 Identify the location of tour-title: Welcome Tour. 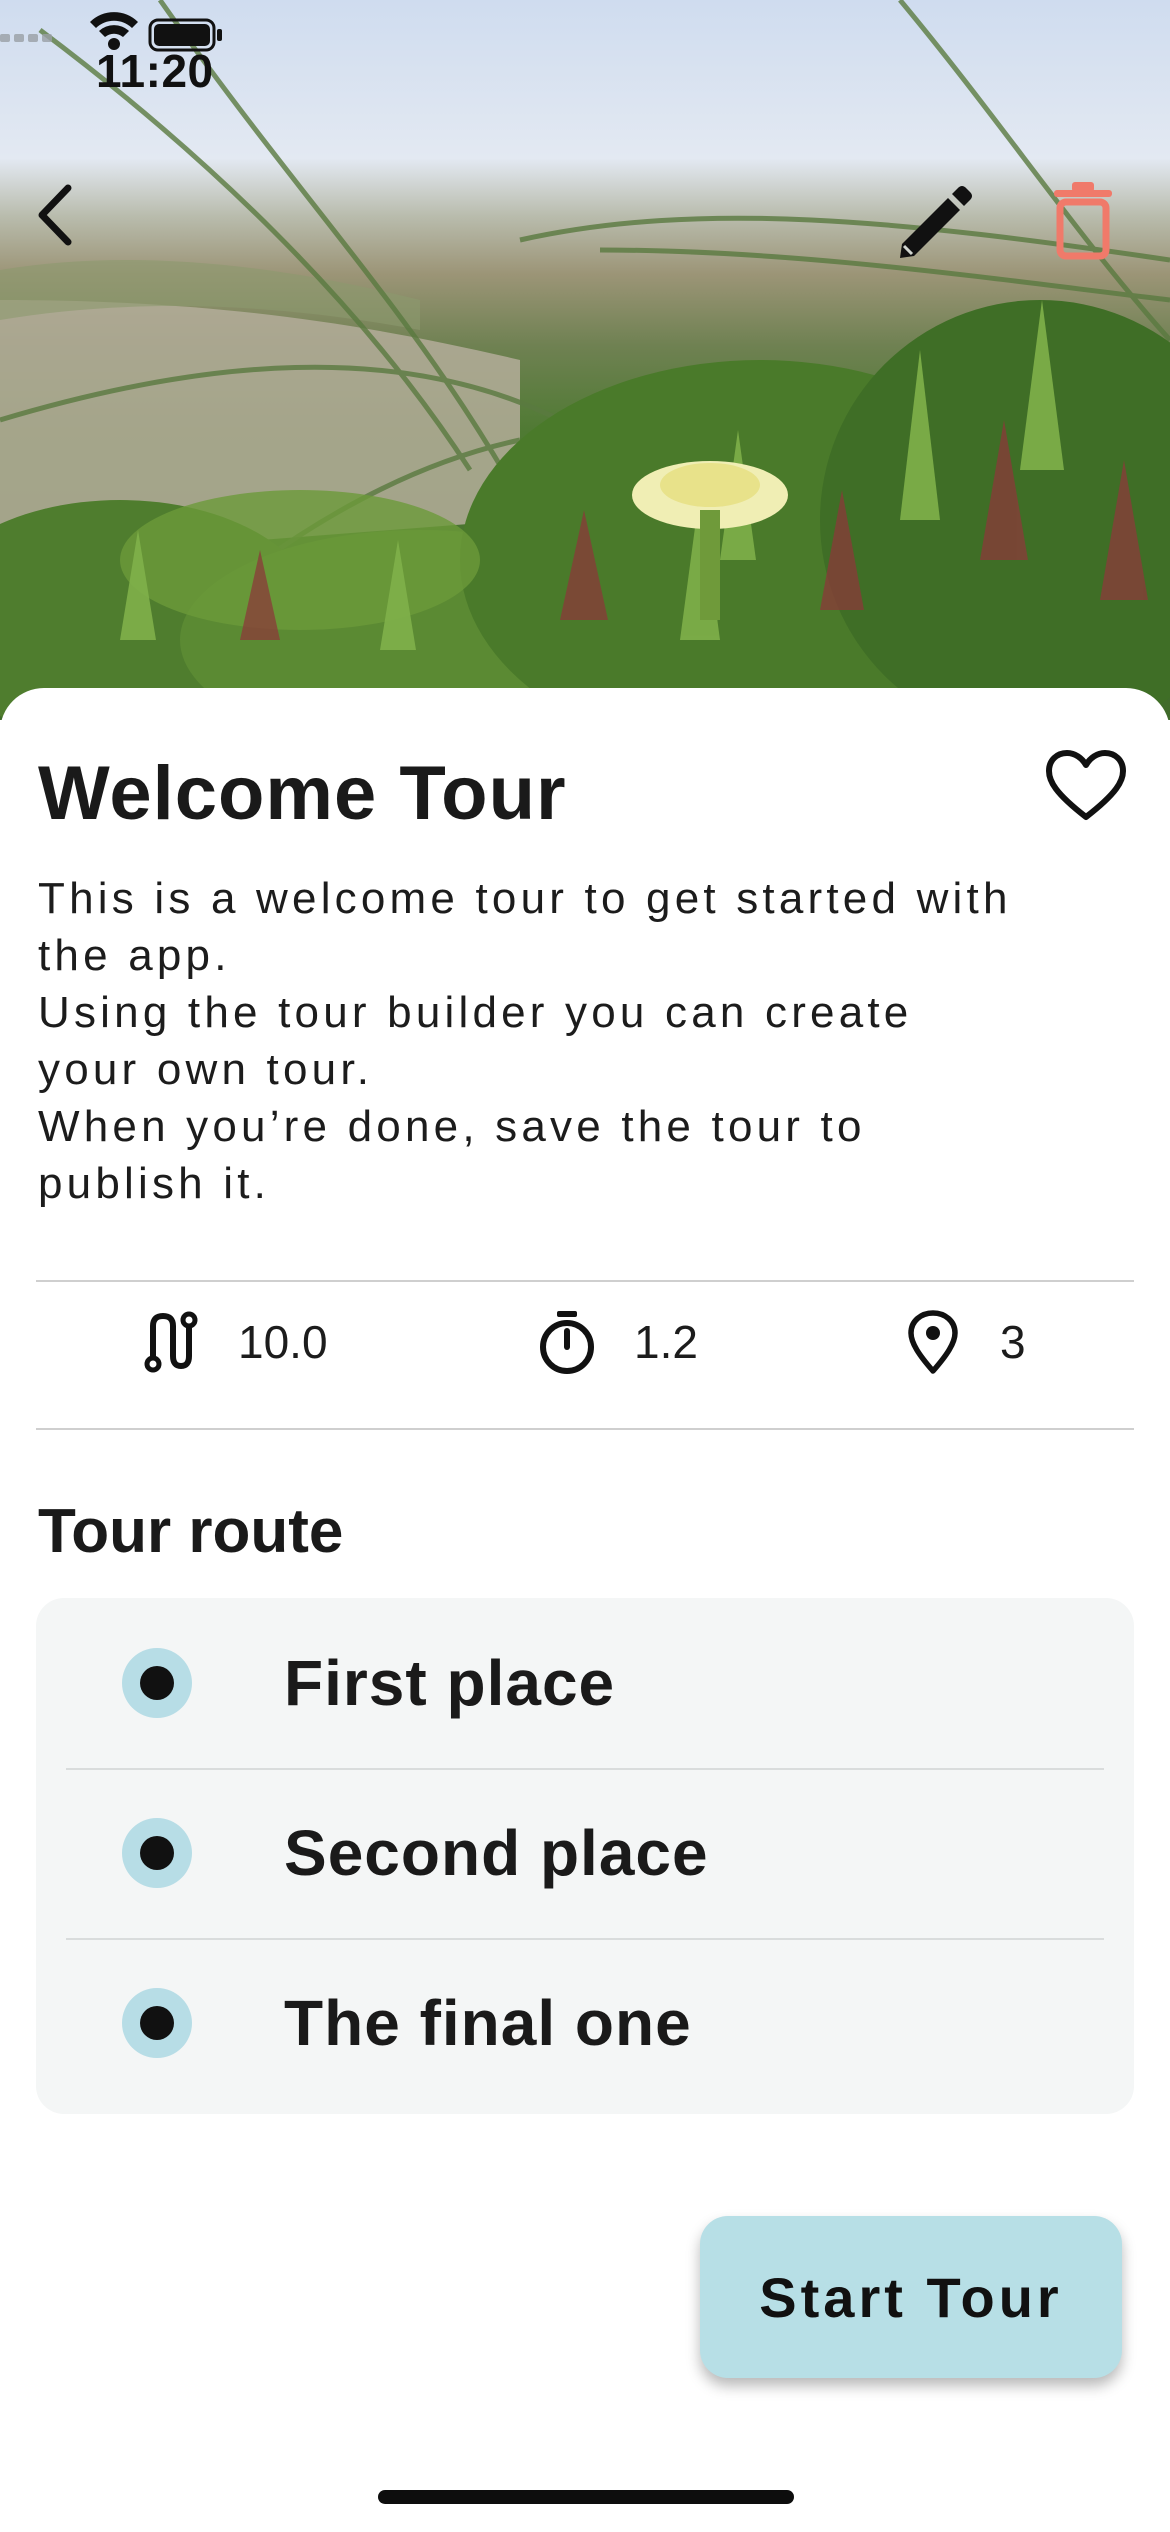
(302, 793).